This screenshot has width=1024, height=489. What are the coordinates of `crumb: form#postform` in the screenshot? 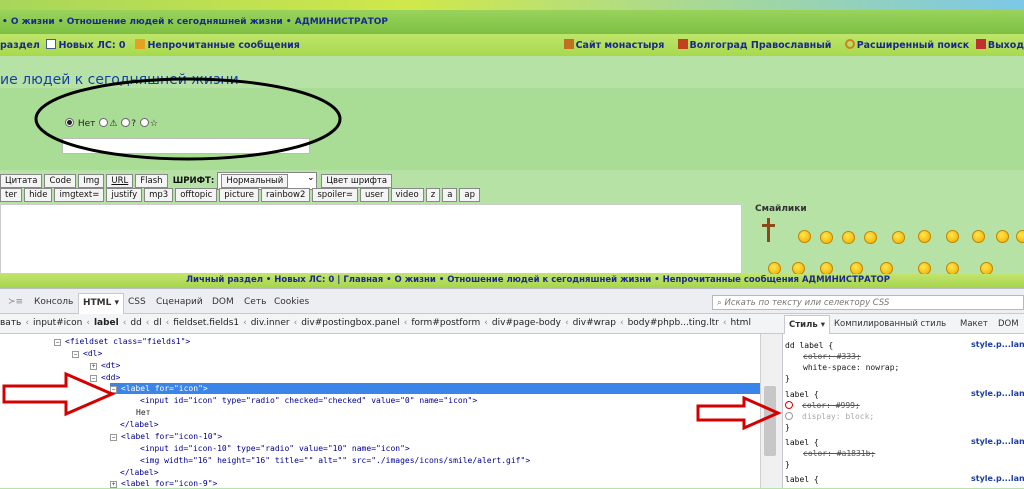 It's located at (445, 323).